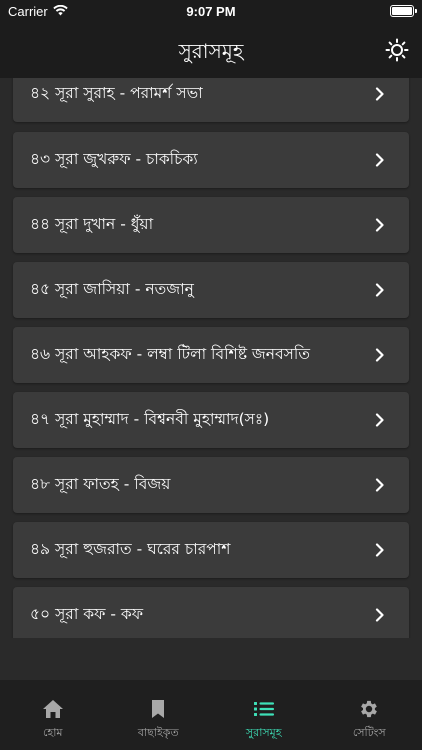  Describe the element at coordinates (211, 290) in the screenshot. I see `surah-row: ৪৫ সূরা জাসিয়া - নতজানু` at that location.